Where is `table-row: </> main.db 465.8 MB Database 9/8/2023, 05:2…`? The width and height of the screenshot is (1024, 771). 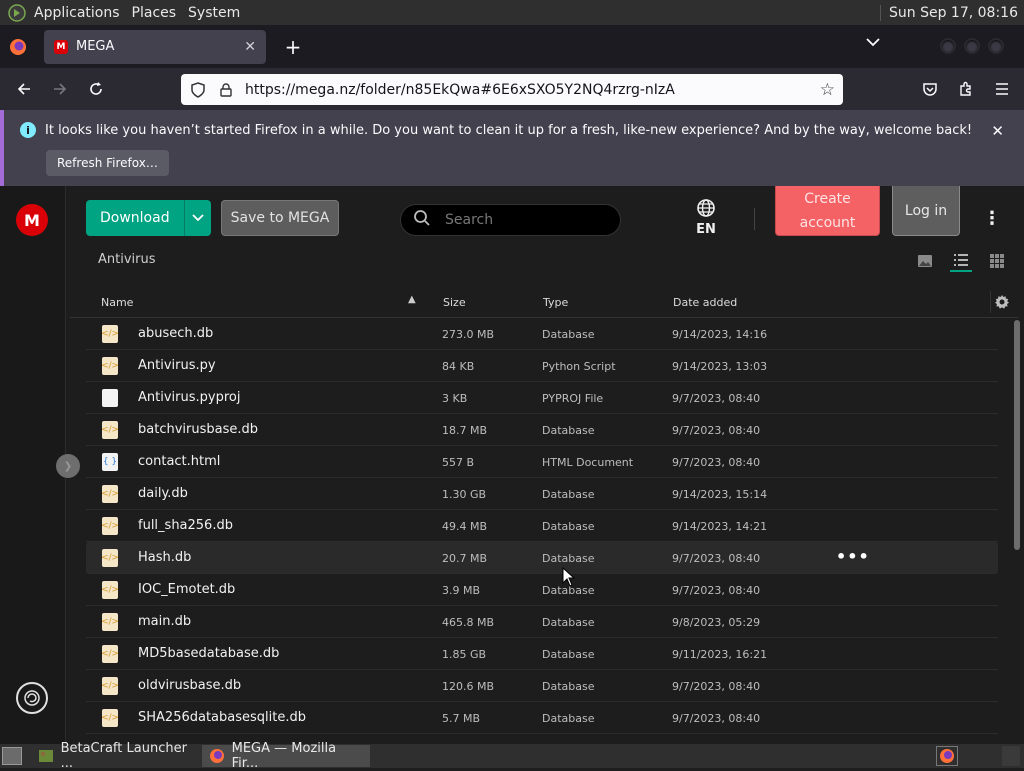 table-row: </> main.db 465.8 MB Database 9/8/2023, 05:2… is located at coordinates (542, 622).